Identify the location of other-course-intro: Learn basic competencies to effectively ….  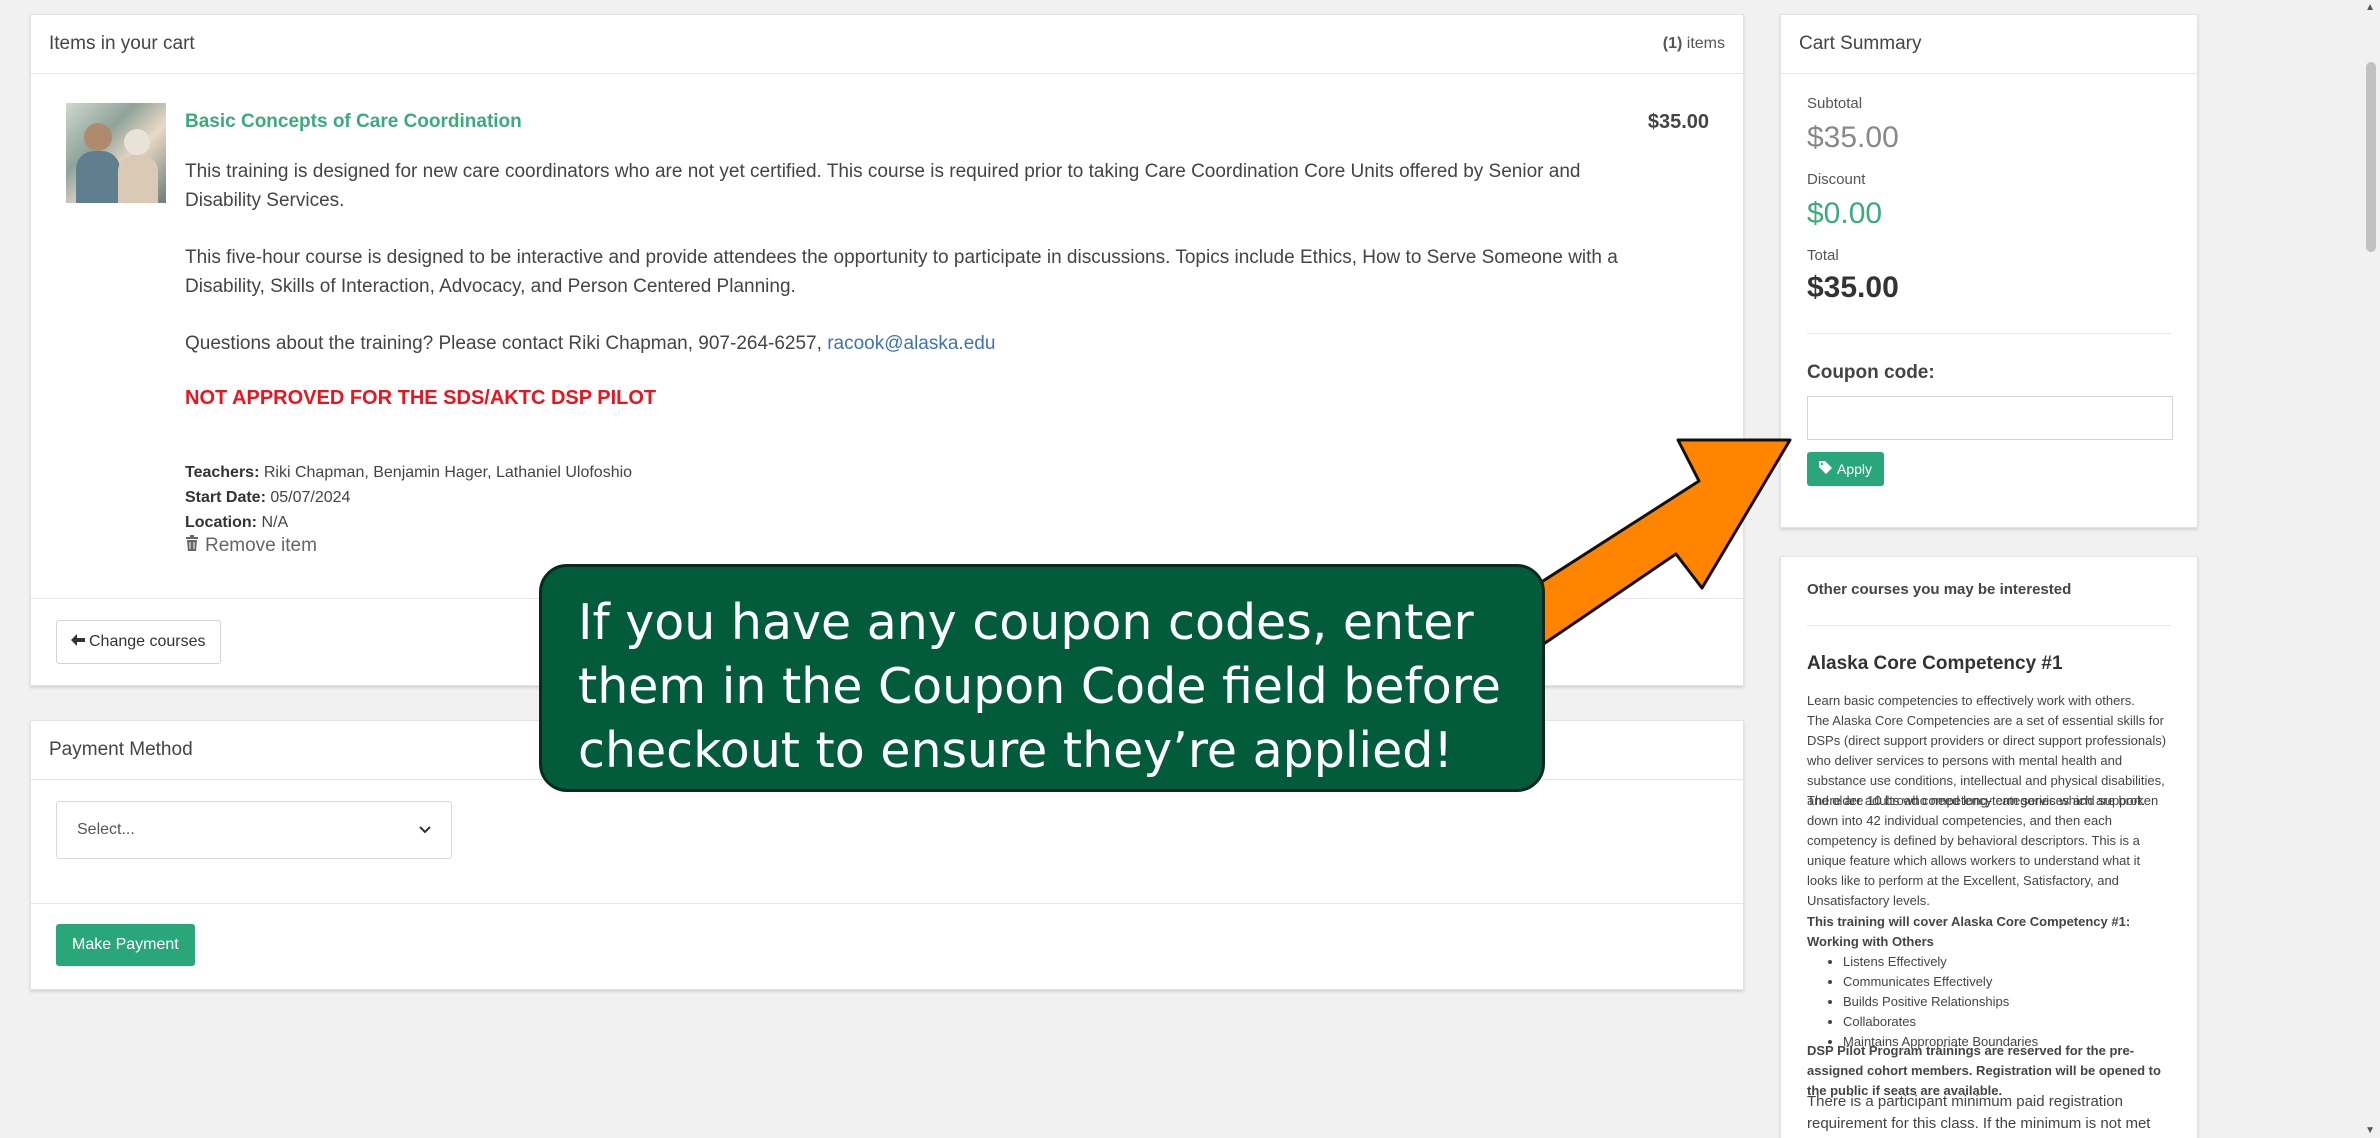
(1971, 700).